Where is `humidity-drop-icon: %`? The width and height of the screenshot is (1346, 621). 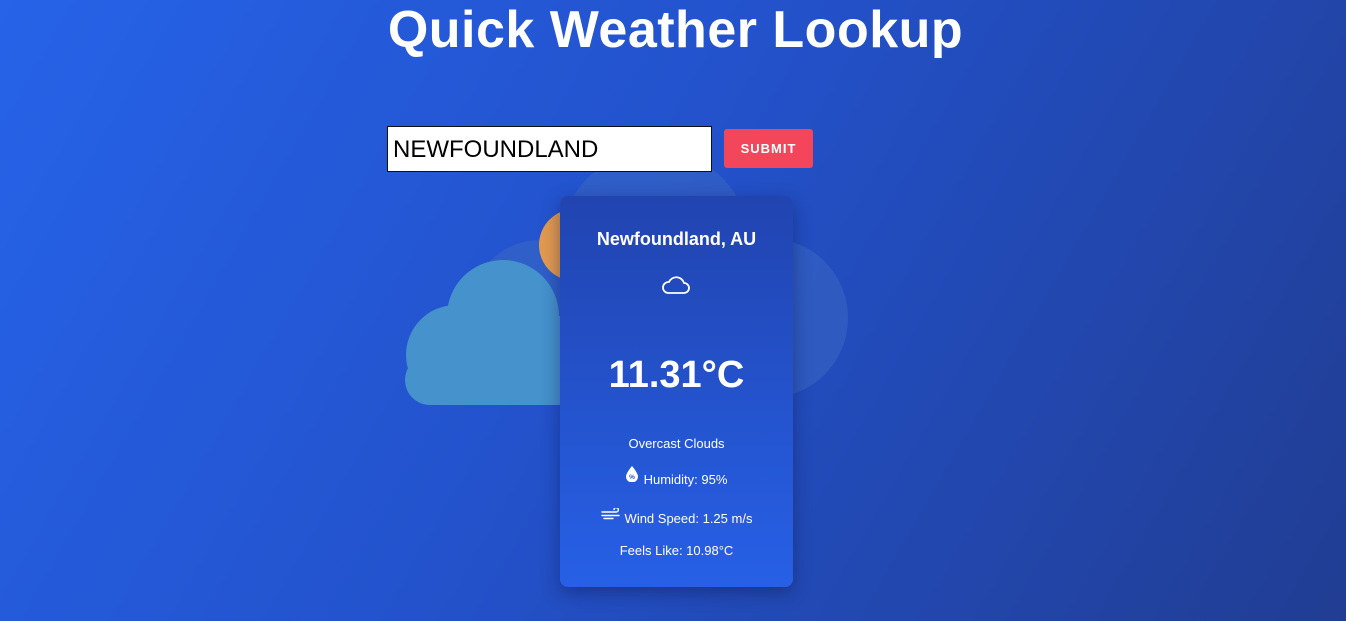 humidity-drop-icon: % is located at coordinates (631, 474).